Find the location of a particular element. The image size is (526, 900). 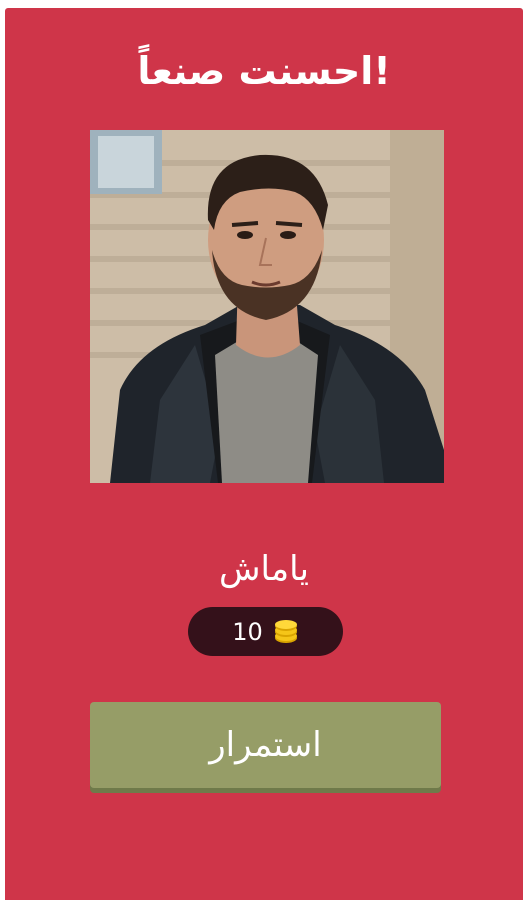

success-title: !احسنت صنعاً is located at coordinates (264, 71).